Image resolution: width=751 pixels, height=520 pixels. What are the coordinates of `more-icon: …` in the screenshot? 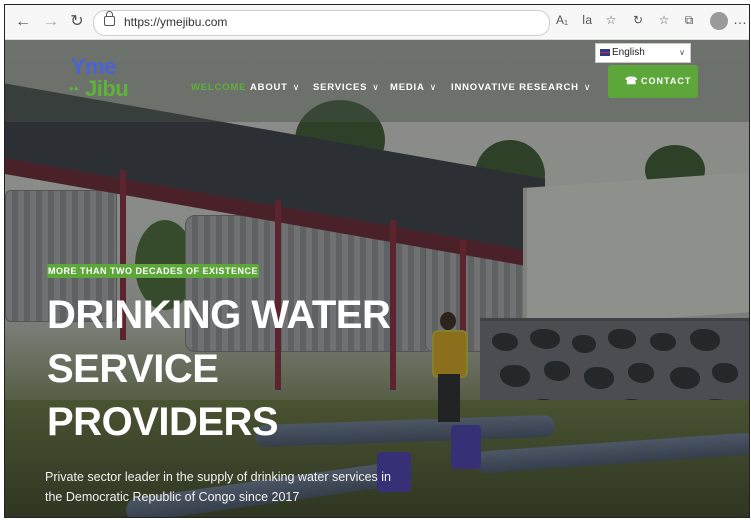 It's located at (740, 19).